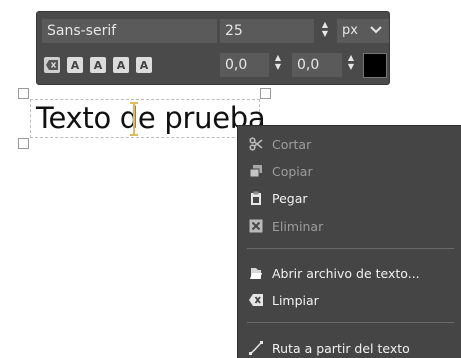 The image size is (461, 358). I want to click on bold-button: A, so click(75, 65).